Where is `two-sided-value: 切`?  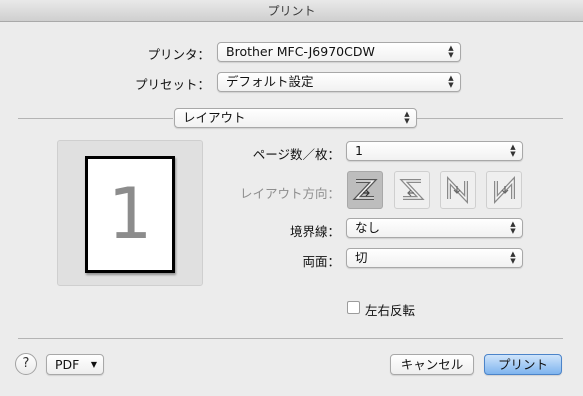 two-sided-value: 切 is located at coordinates (361, 257).